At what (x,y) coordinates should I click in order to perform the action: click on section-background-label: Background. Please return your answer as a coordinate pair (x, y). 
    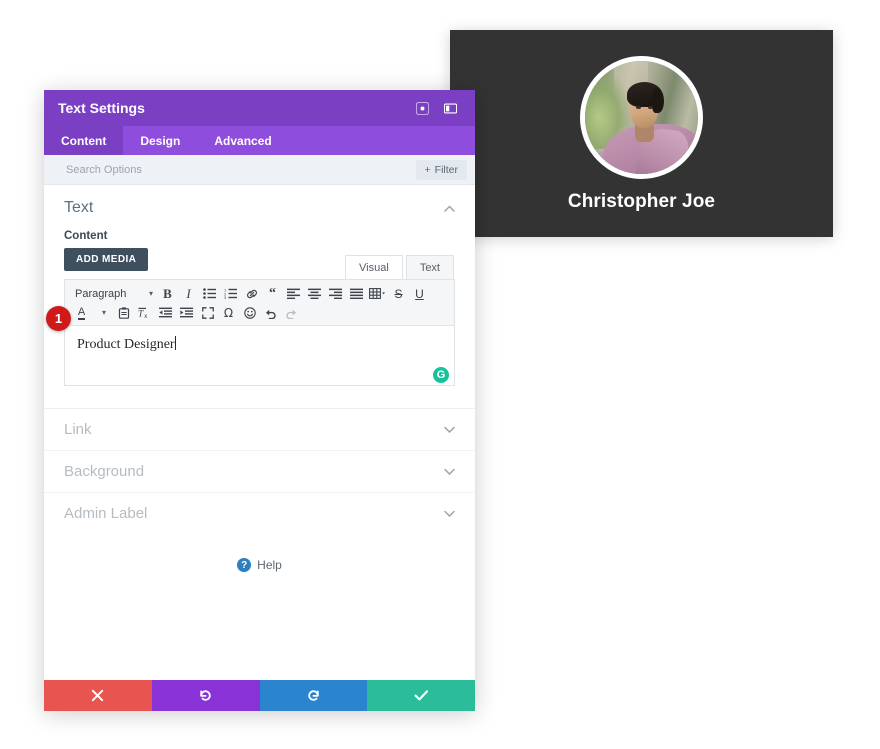
    Looking at the image, I should click on (104, 471).